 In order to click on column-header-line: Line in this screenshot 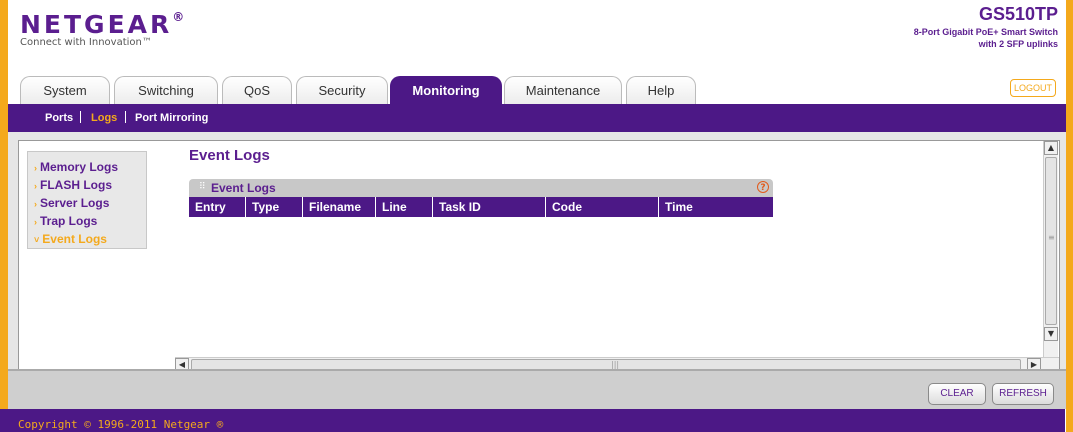, I will do `click(404, 207)`.